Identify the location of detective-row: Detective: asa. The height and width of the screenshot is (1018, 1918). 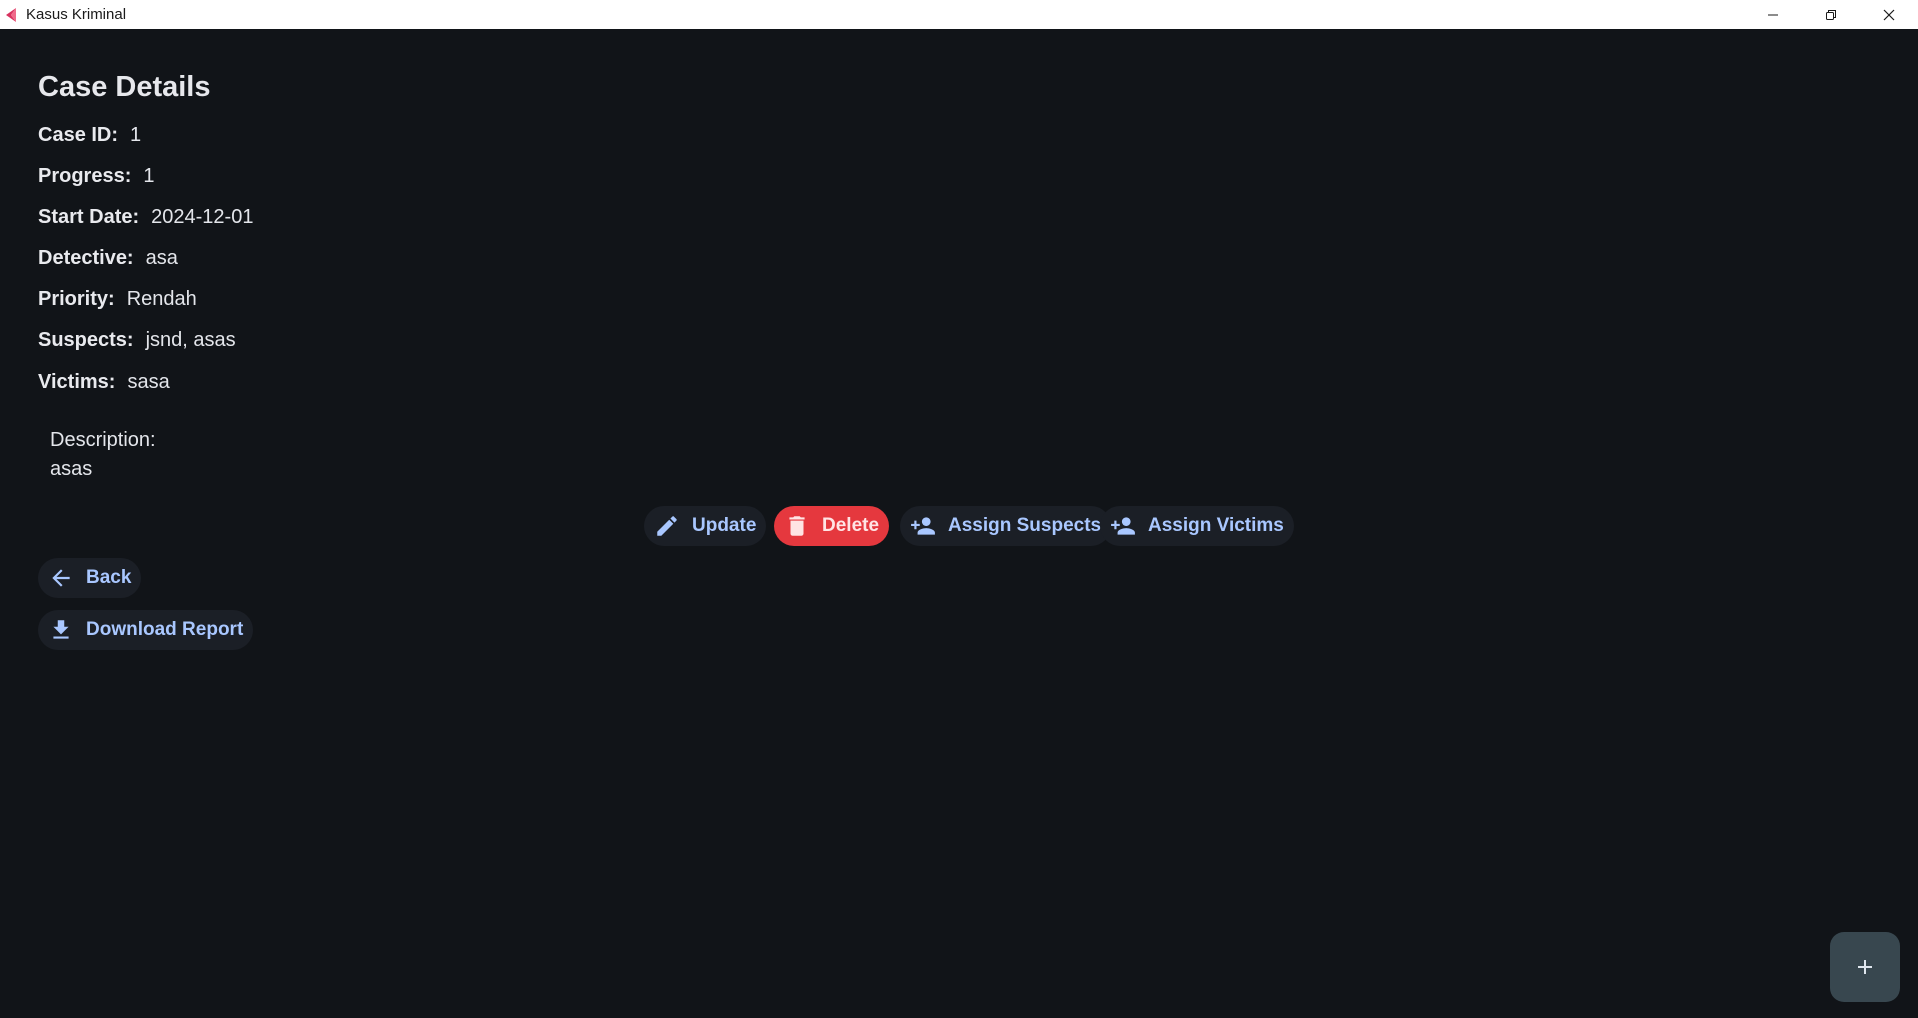
(108, 258).